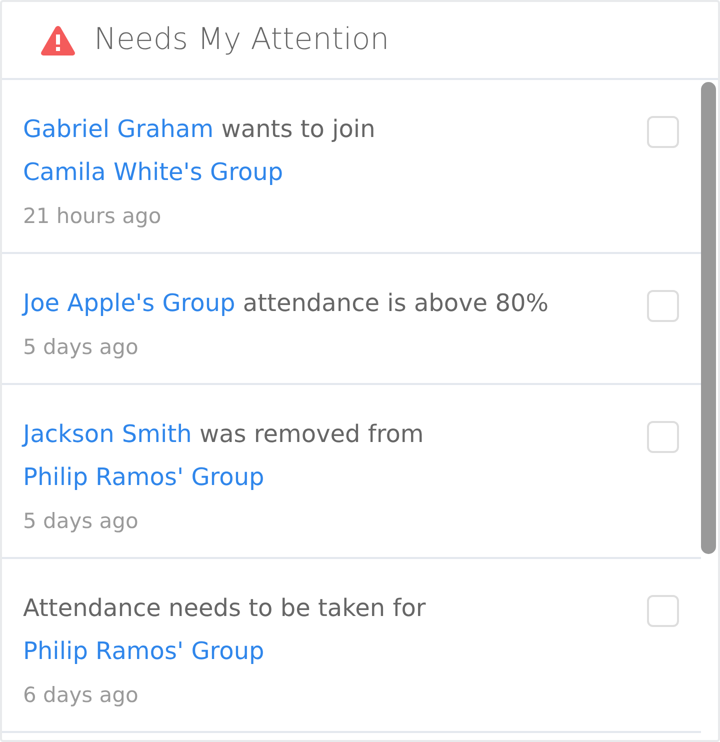  I want to click on group-link: Gabriel Graham, so click(118, 129).